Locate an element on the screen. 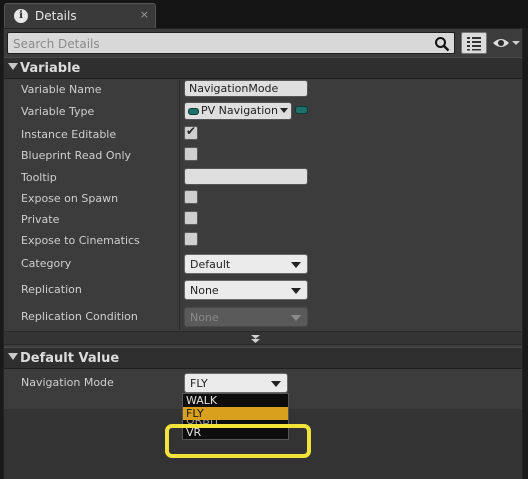 This screenshot has width=528, height=479. row-private: Private is located at coordinates (263, 220).